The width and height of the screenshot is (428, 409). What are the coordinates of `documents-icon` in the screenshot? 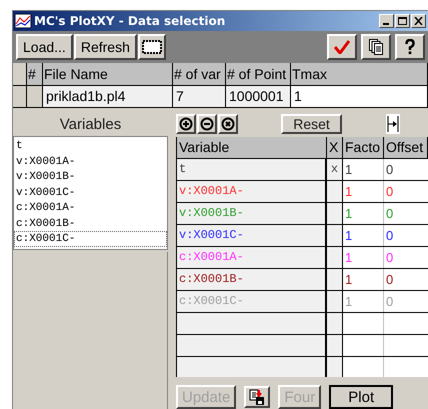 It's located at (376, 47).